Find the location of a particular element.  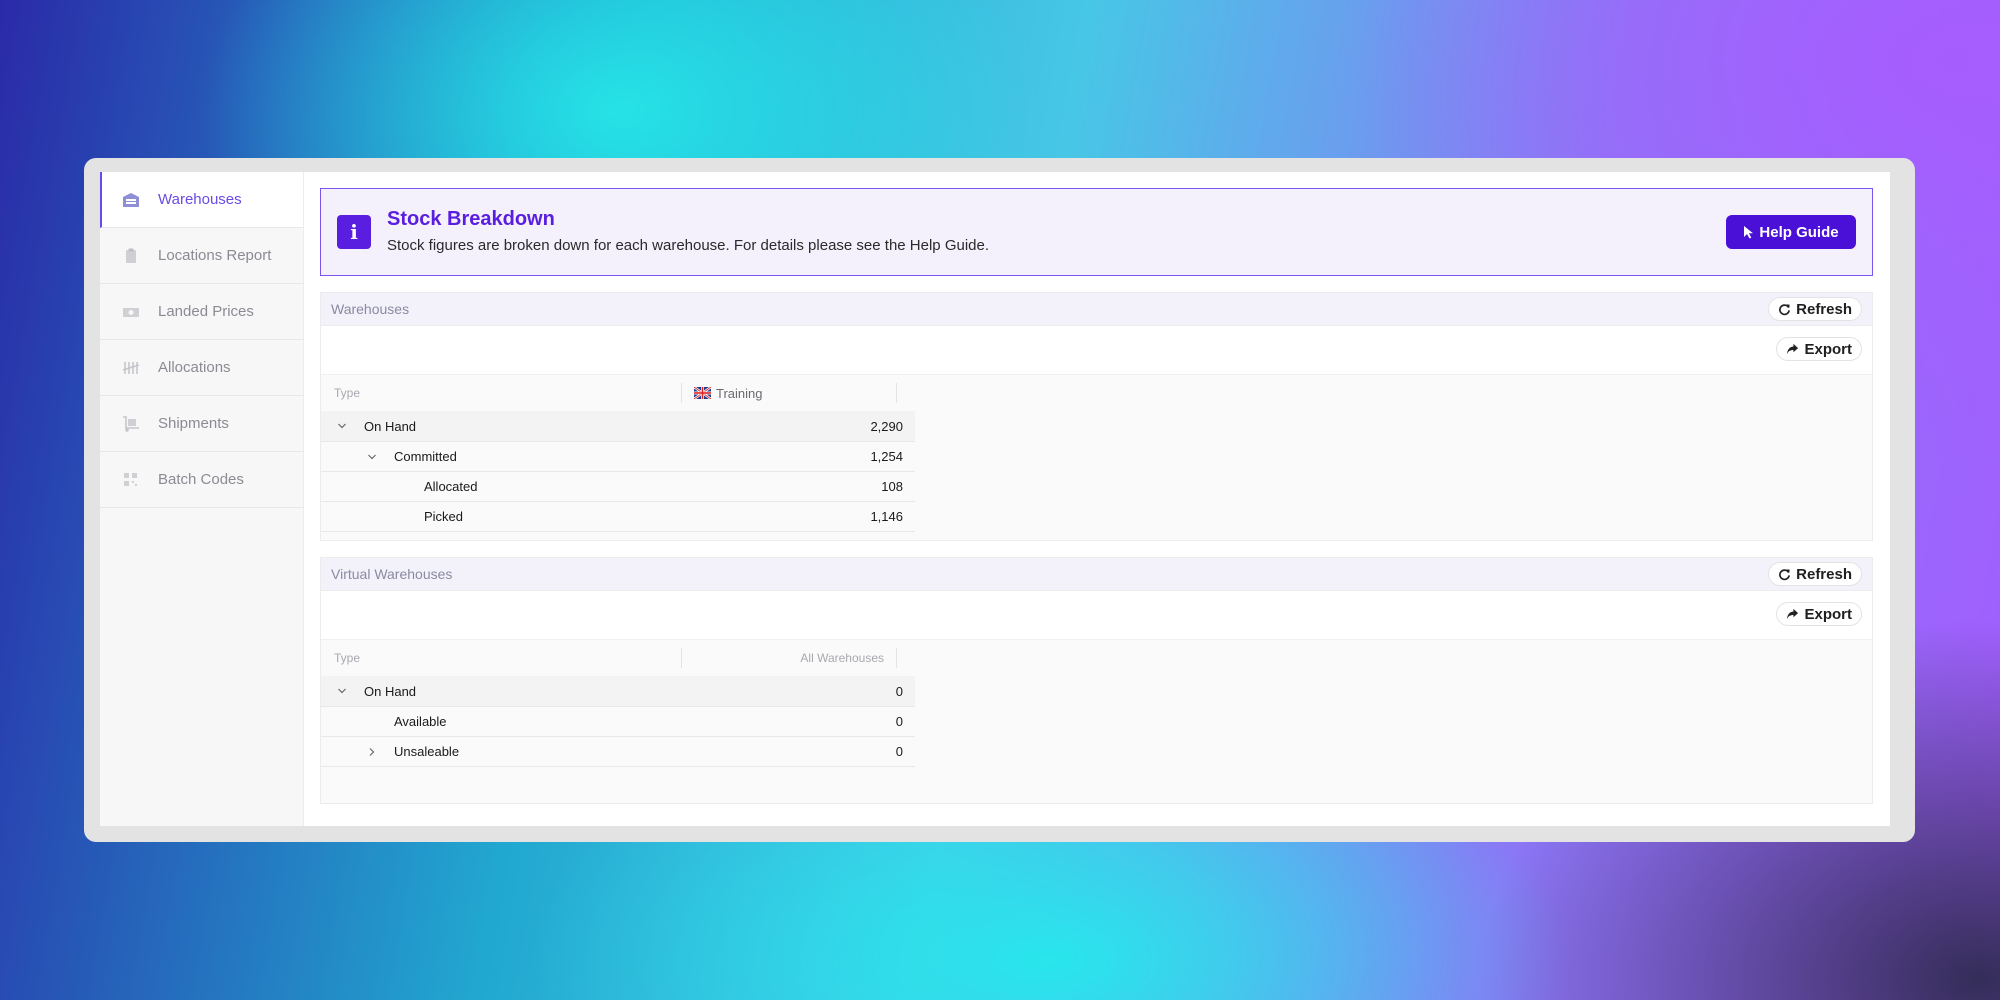

sidebar-item-label: Shipments is located at coordinates (193, 423).